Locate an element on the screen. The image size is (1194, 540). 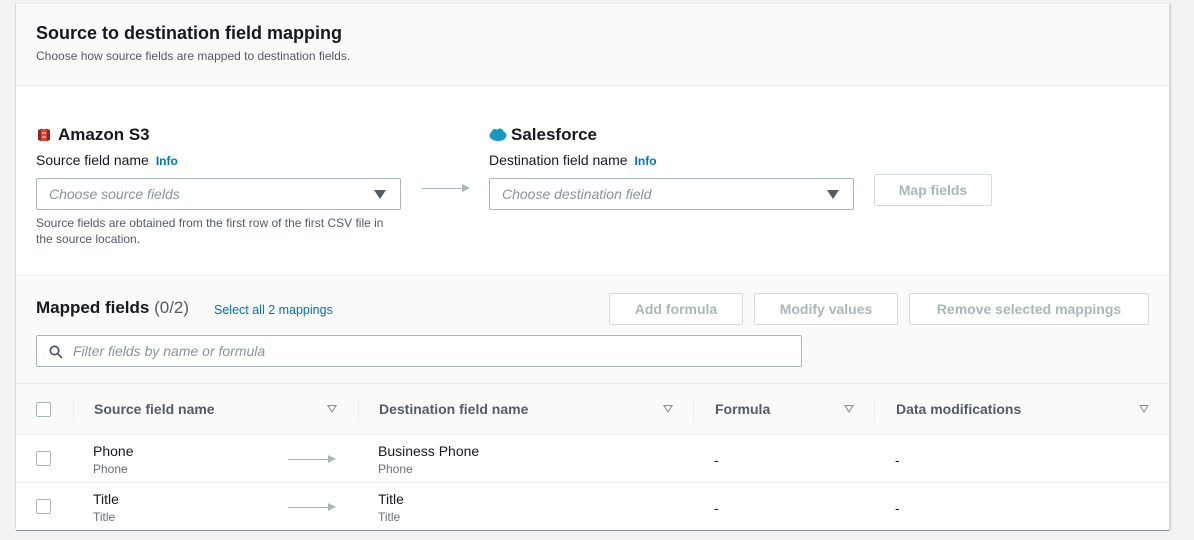
source-info-link: Info is located at coordinates (167, 161).